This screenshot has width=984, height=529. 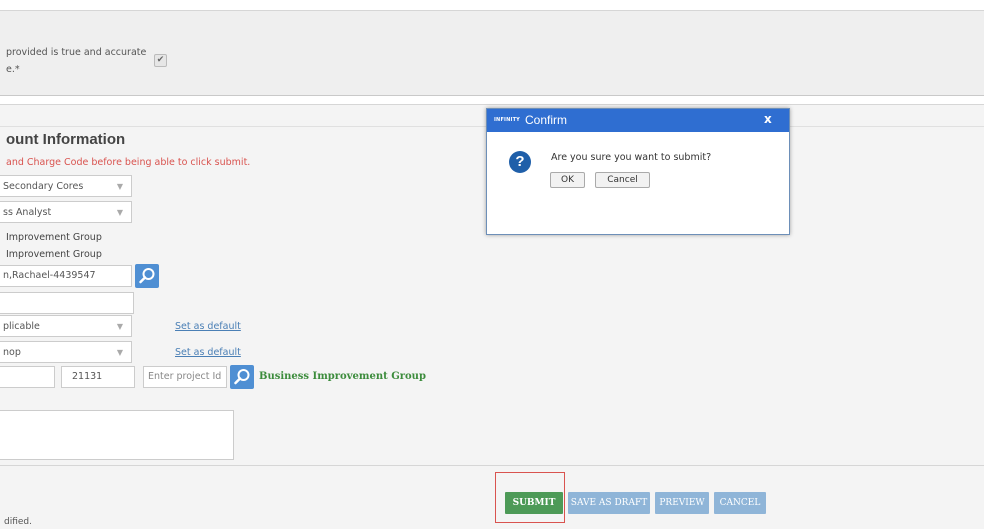 What do you see at coordinates (208, 352) in the screenshot?
I see `set-as-default-link-2: Set as default` at bounding box center [208, 352].